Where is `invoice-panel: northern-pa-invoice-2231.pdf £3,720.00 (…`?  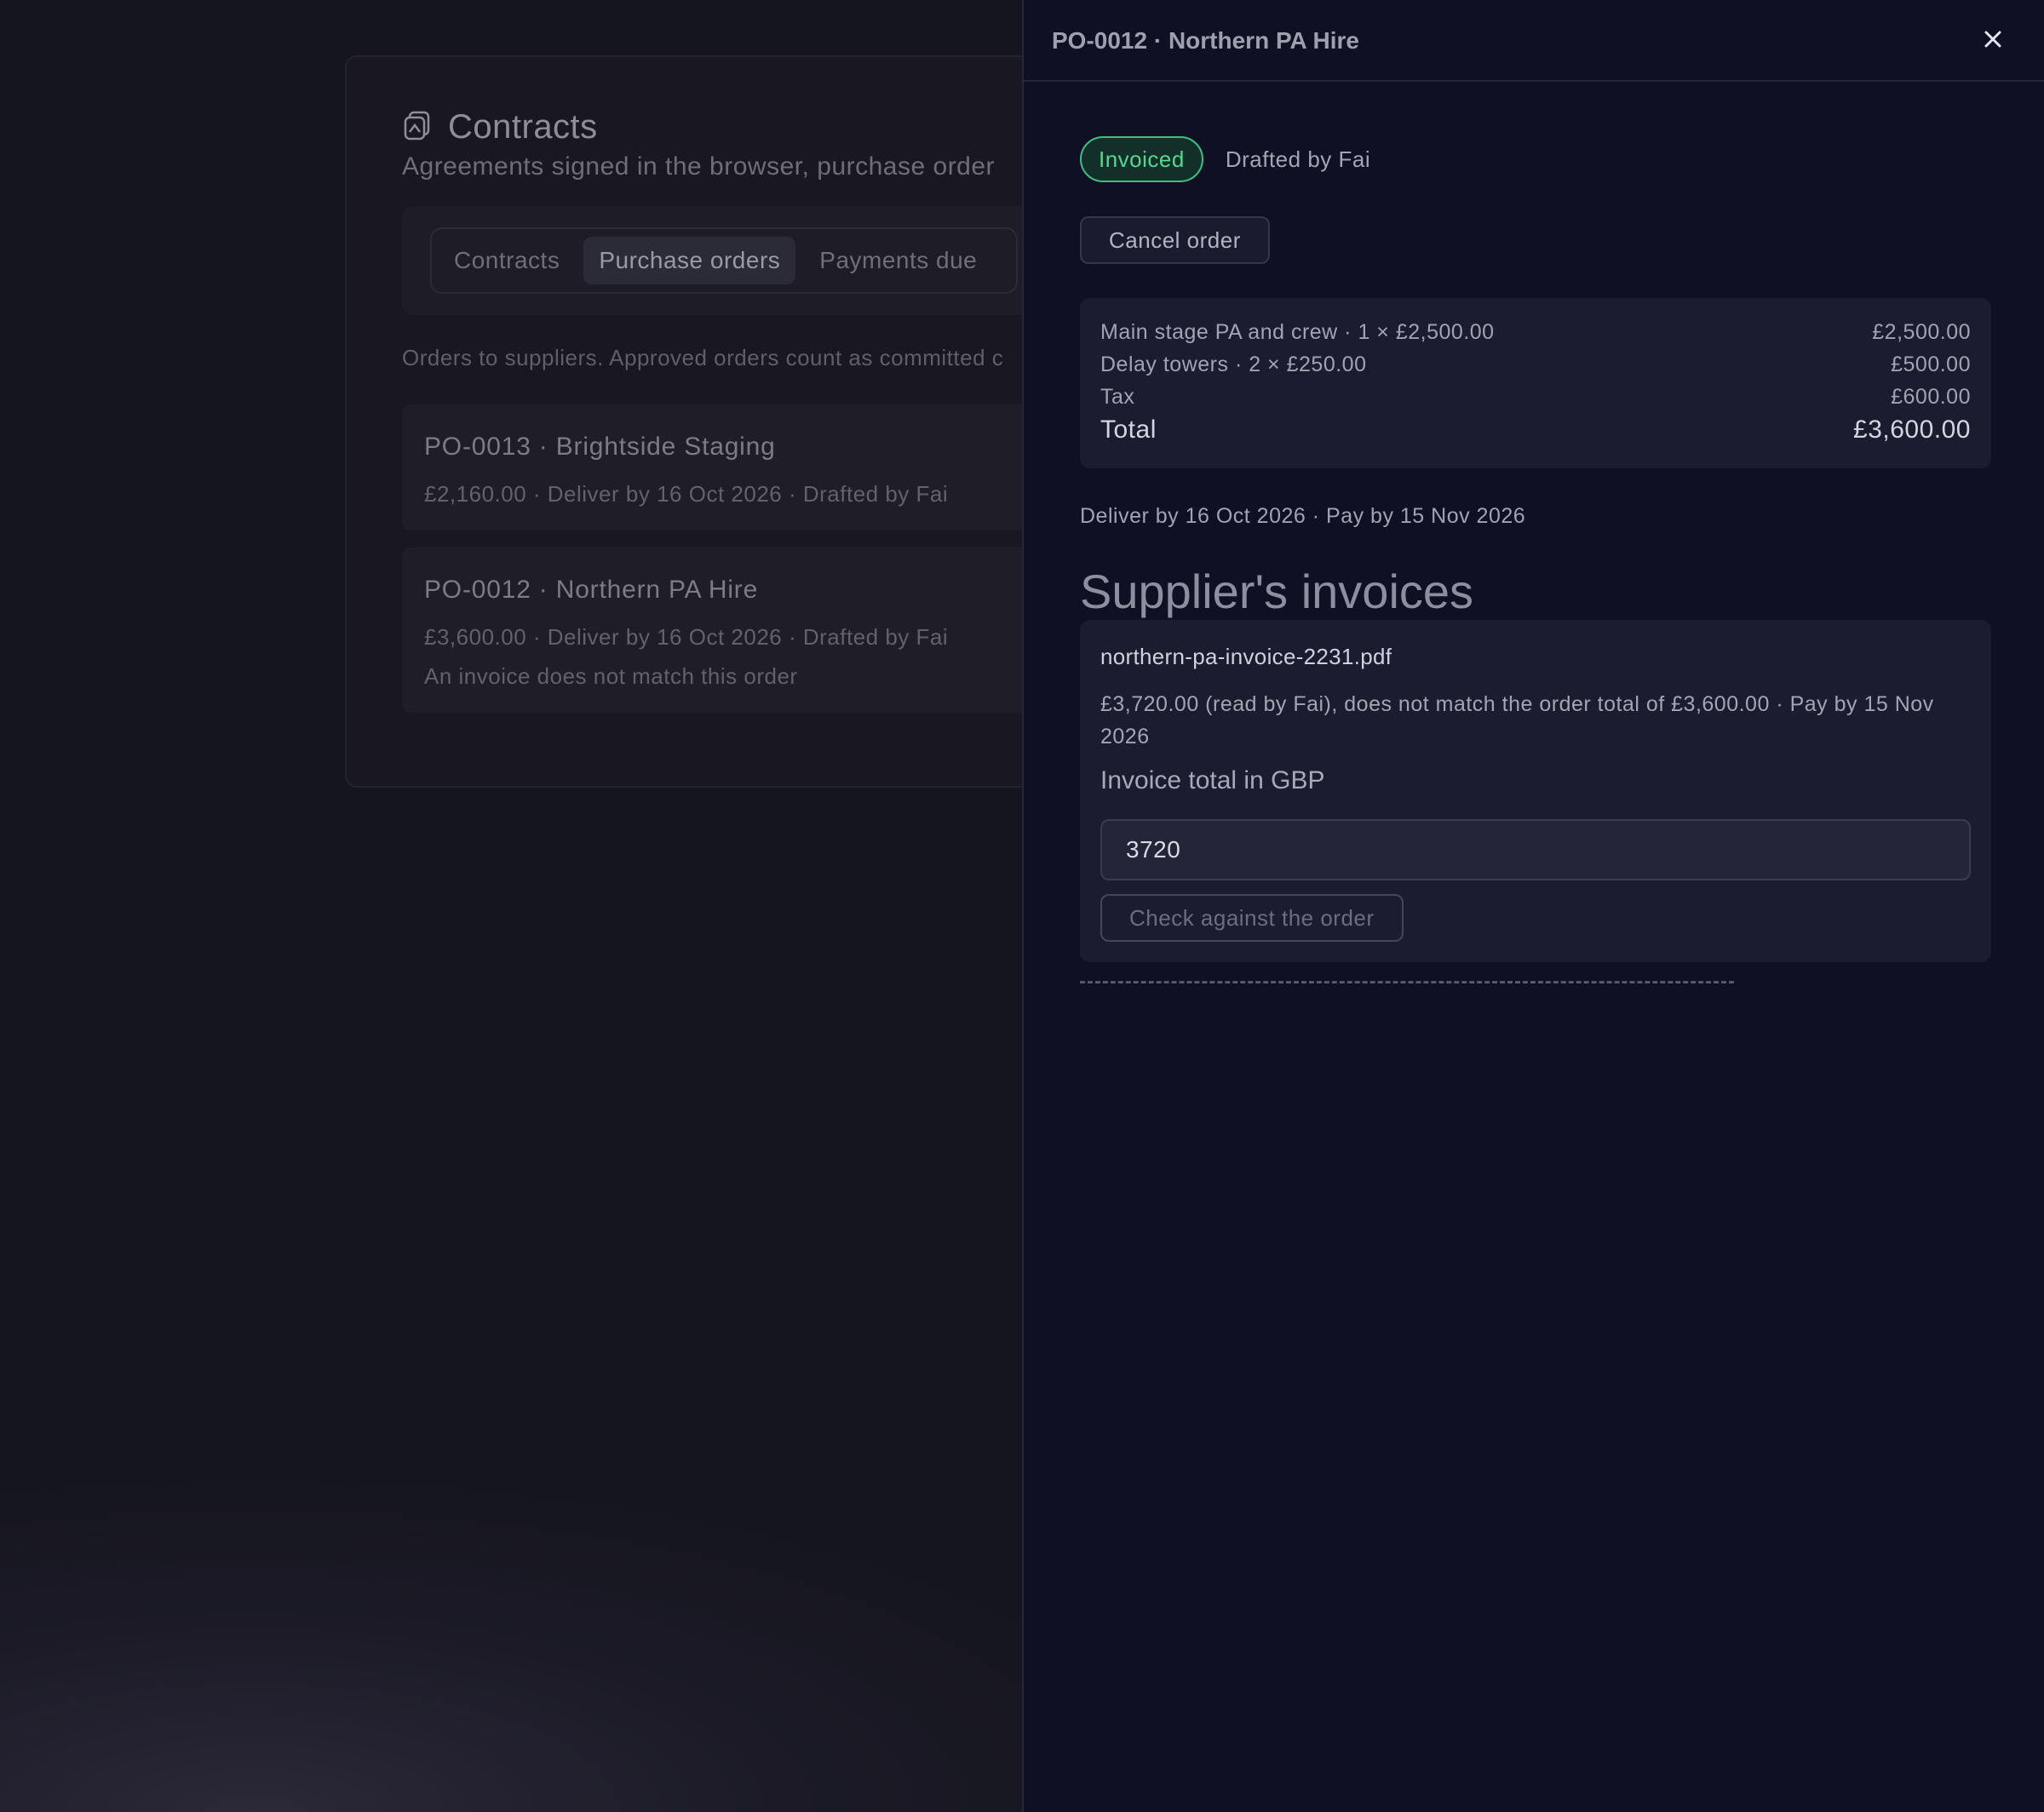
invoice-panel: northern-pa-invoice-2231.pdf £3,720.00 (… is located at coordinates (1535, 791).